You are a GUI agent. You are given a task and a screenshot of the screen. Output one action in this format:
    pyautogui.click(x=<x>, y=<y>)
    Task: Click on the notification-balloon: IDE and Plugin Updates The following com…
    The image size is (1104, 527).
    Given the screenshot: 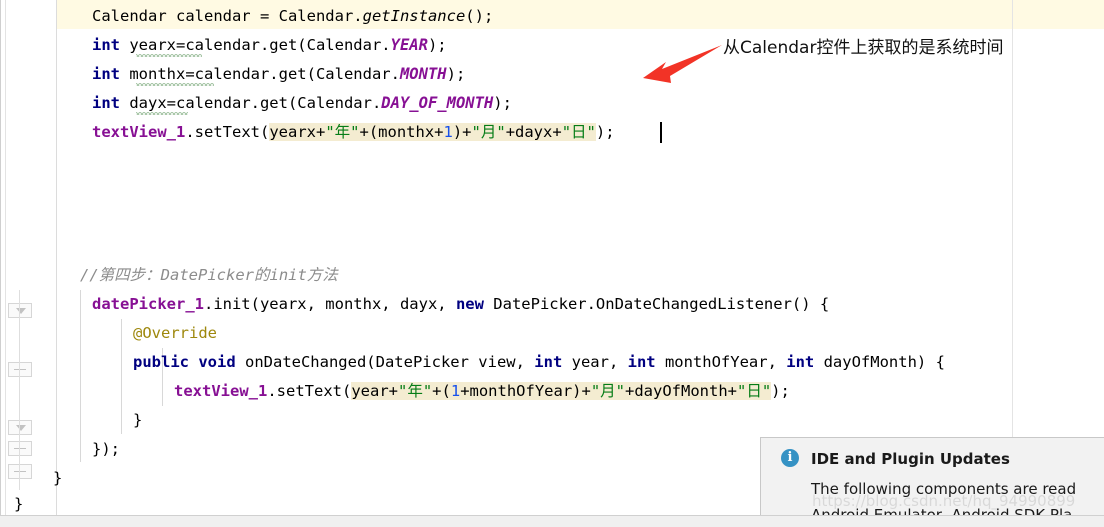 What is the action you would take?
    pyautogui.click(x=932, y=482)
    